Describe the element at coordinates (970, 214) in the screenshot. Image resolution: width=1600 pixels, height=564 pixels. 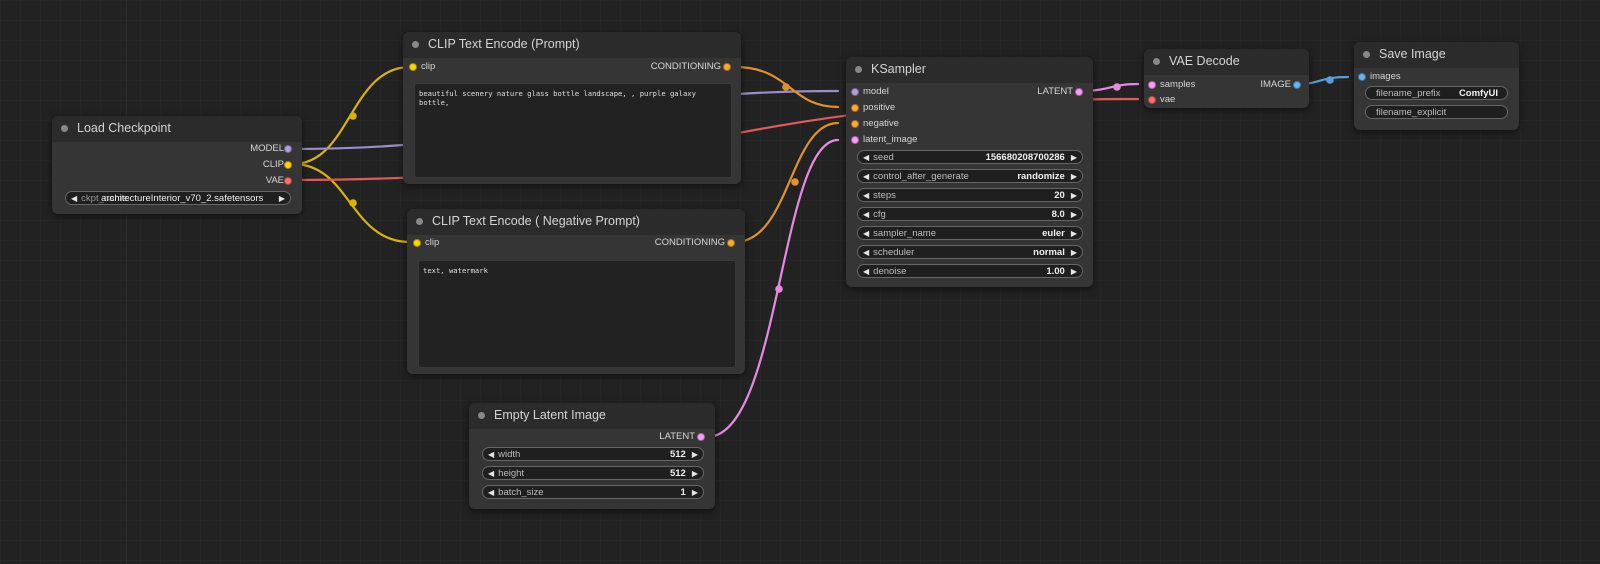
I see `cfg-number-widget: ◀ cfg 8.0 ▶` at that location.